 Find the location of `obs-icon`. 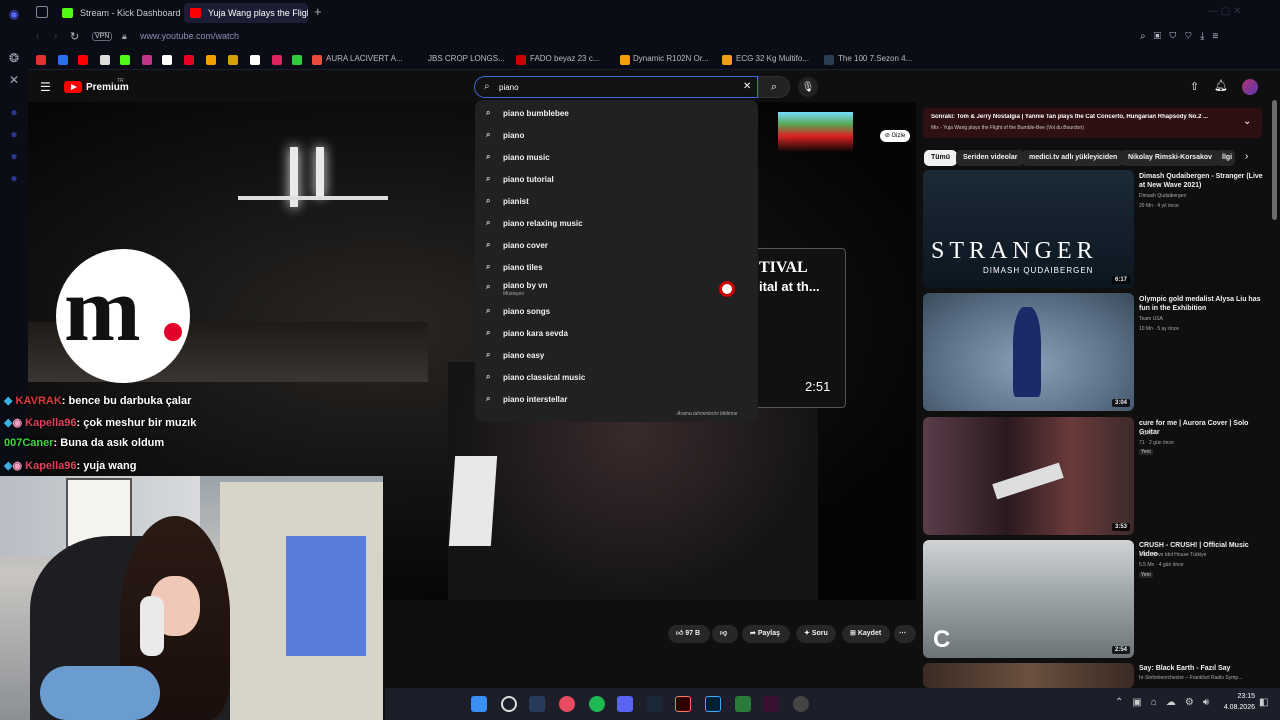

obs-icon is located at coordinates (801, 704).